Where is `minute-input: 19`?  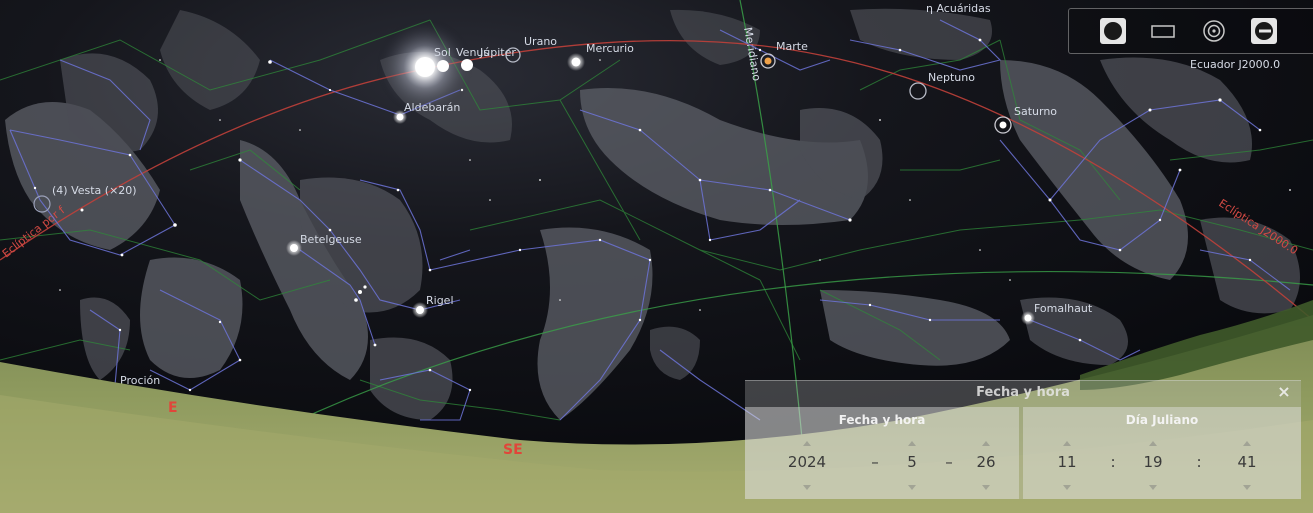 minute-input: 19 is located at coordinates (1153, 462).